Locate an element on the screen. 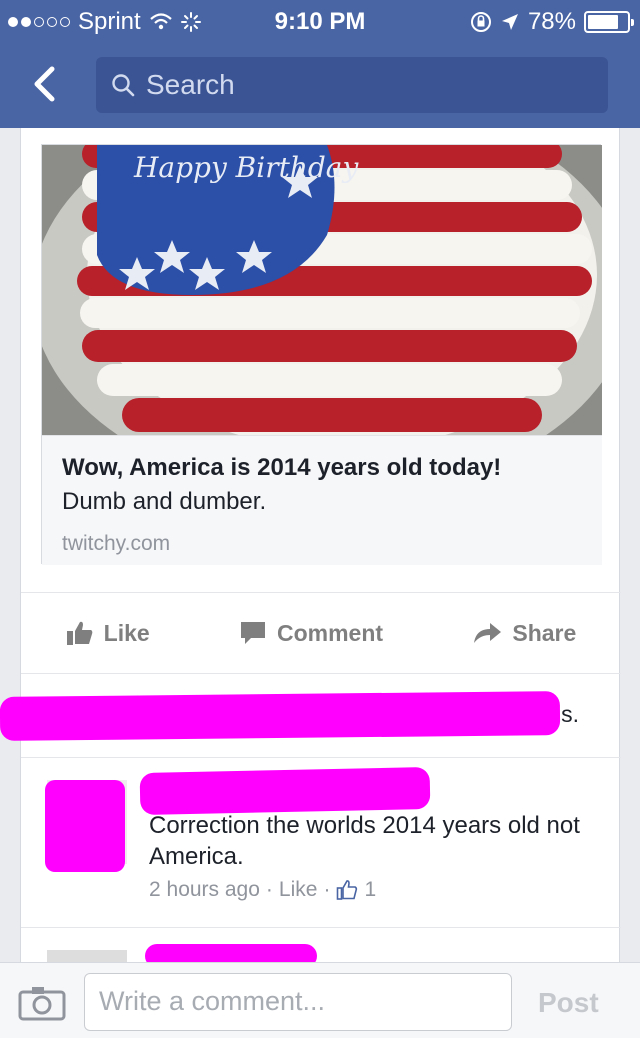 The image size is (640, 1038). back-button is located at coordinates (44, 84).